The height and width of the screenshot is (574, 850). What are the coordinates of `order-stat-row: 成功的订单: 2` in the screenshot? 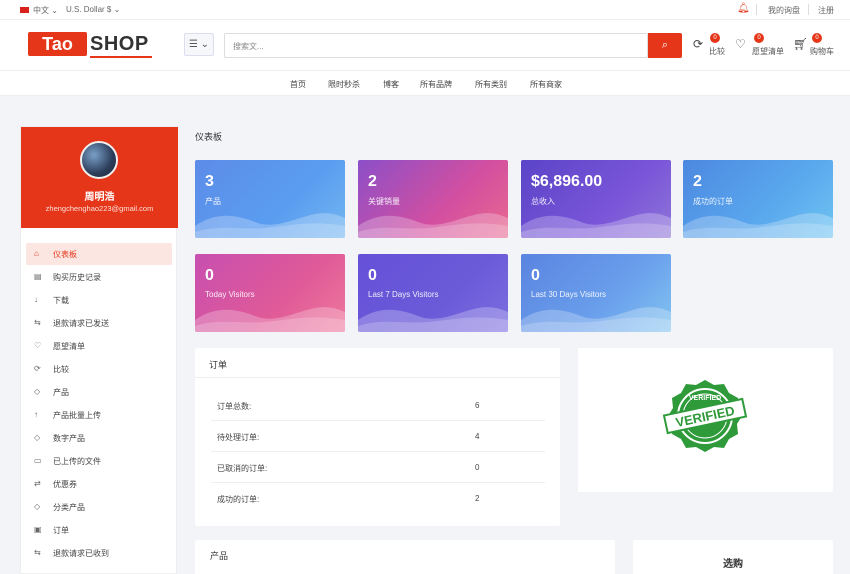 It's located at (378, 498).